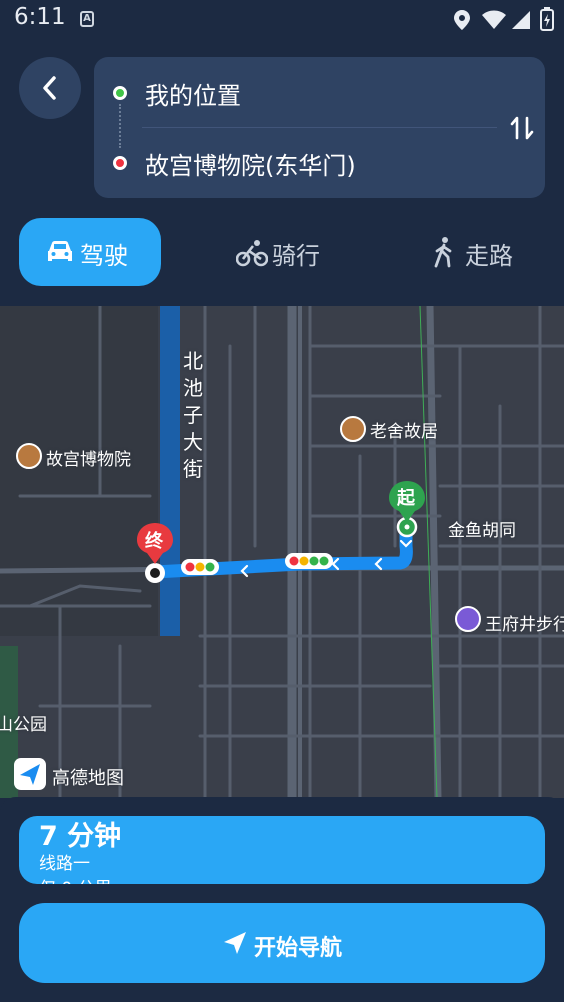 The height and width of the screenshot is (1002, 564). I want to click on wifi-icon, so click(494, 19).